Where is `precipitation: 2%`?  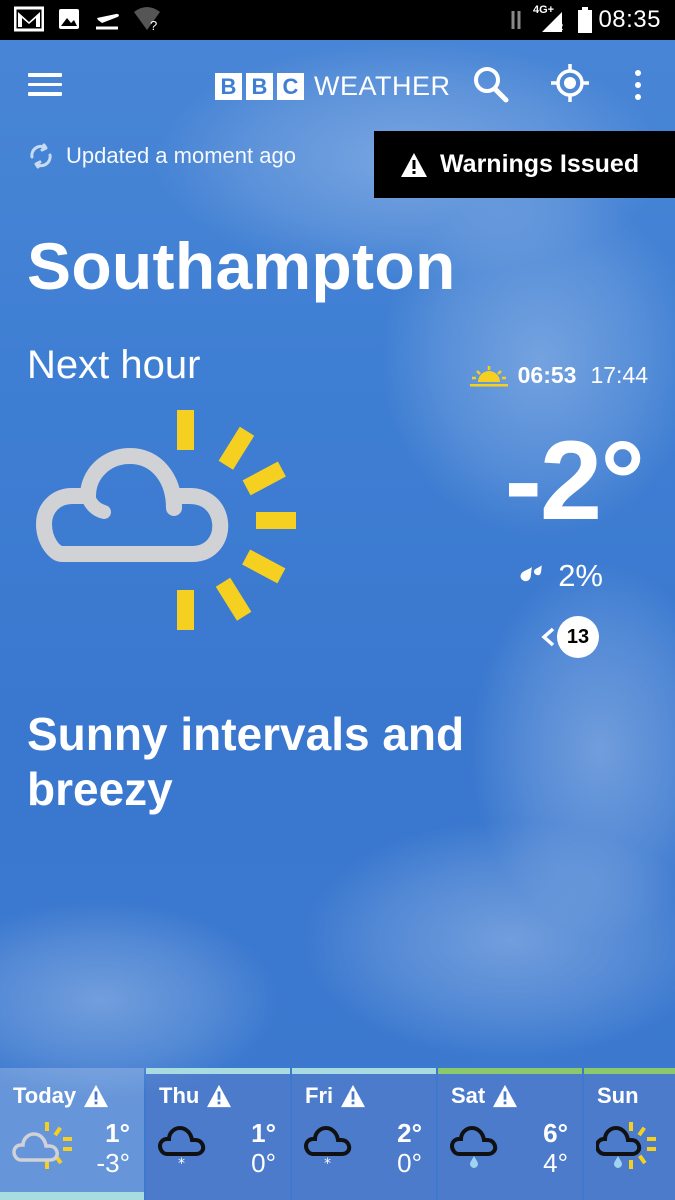
precipitation: 2% is located at coordinates (561, 576).